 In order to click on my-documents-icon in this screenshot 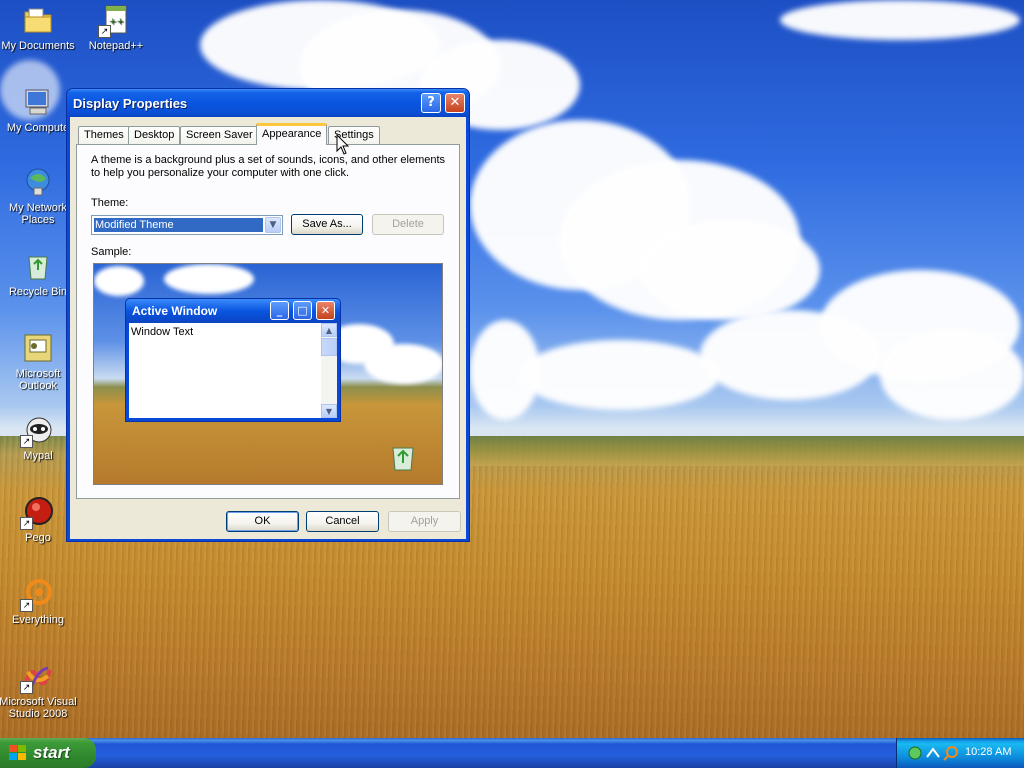, I will do `click(38, 20)`.